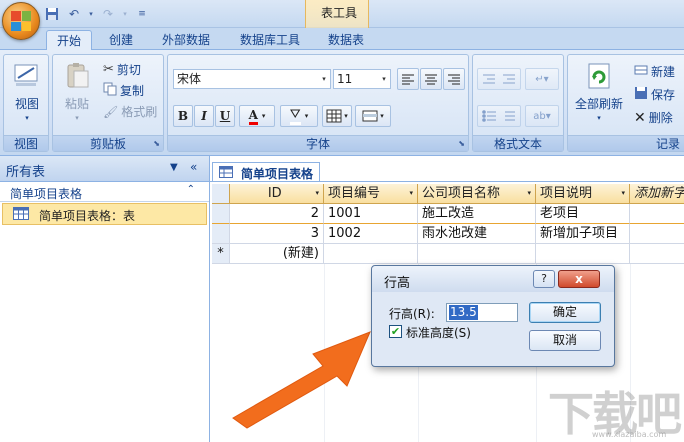 This screenshot has height=442, width=684. Describe the element at coordinates (334, 116) in the screenshot. I see `gridlines-icon` at that location.